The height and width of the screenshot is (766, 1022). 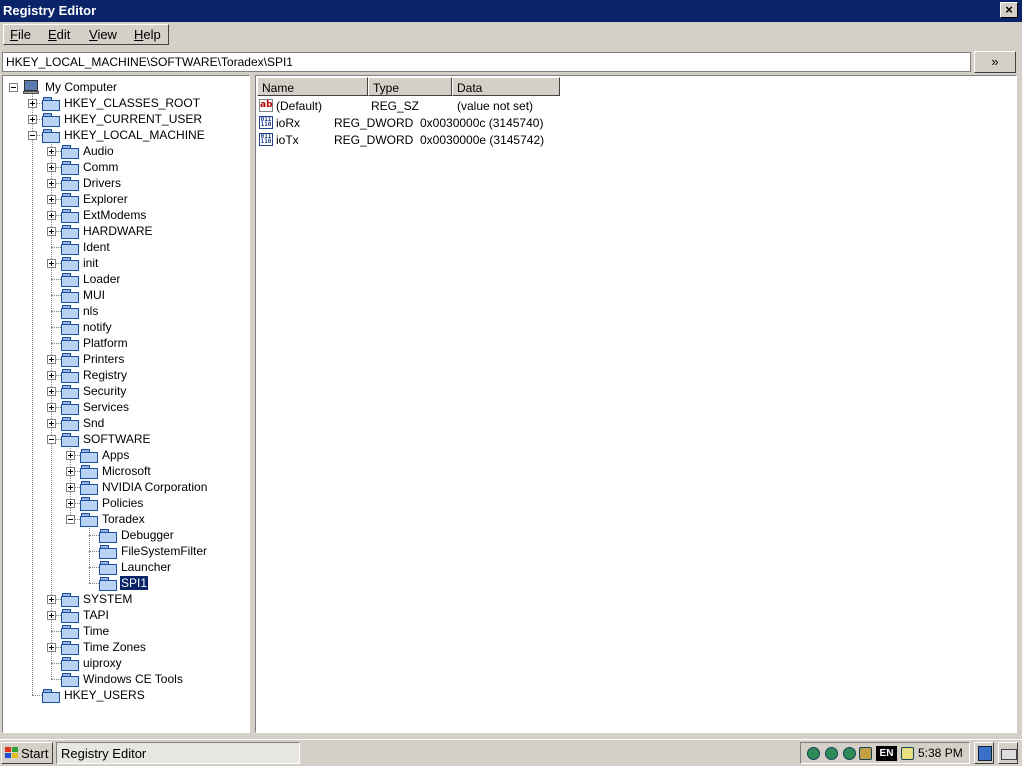 I want to click on value-data: 0x0030000c (3145740), so click(x=482, y=123).